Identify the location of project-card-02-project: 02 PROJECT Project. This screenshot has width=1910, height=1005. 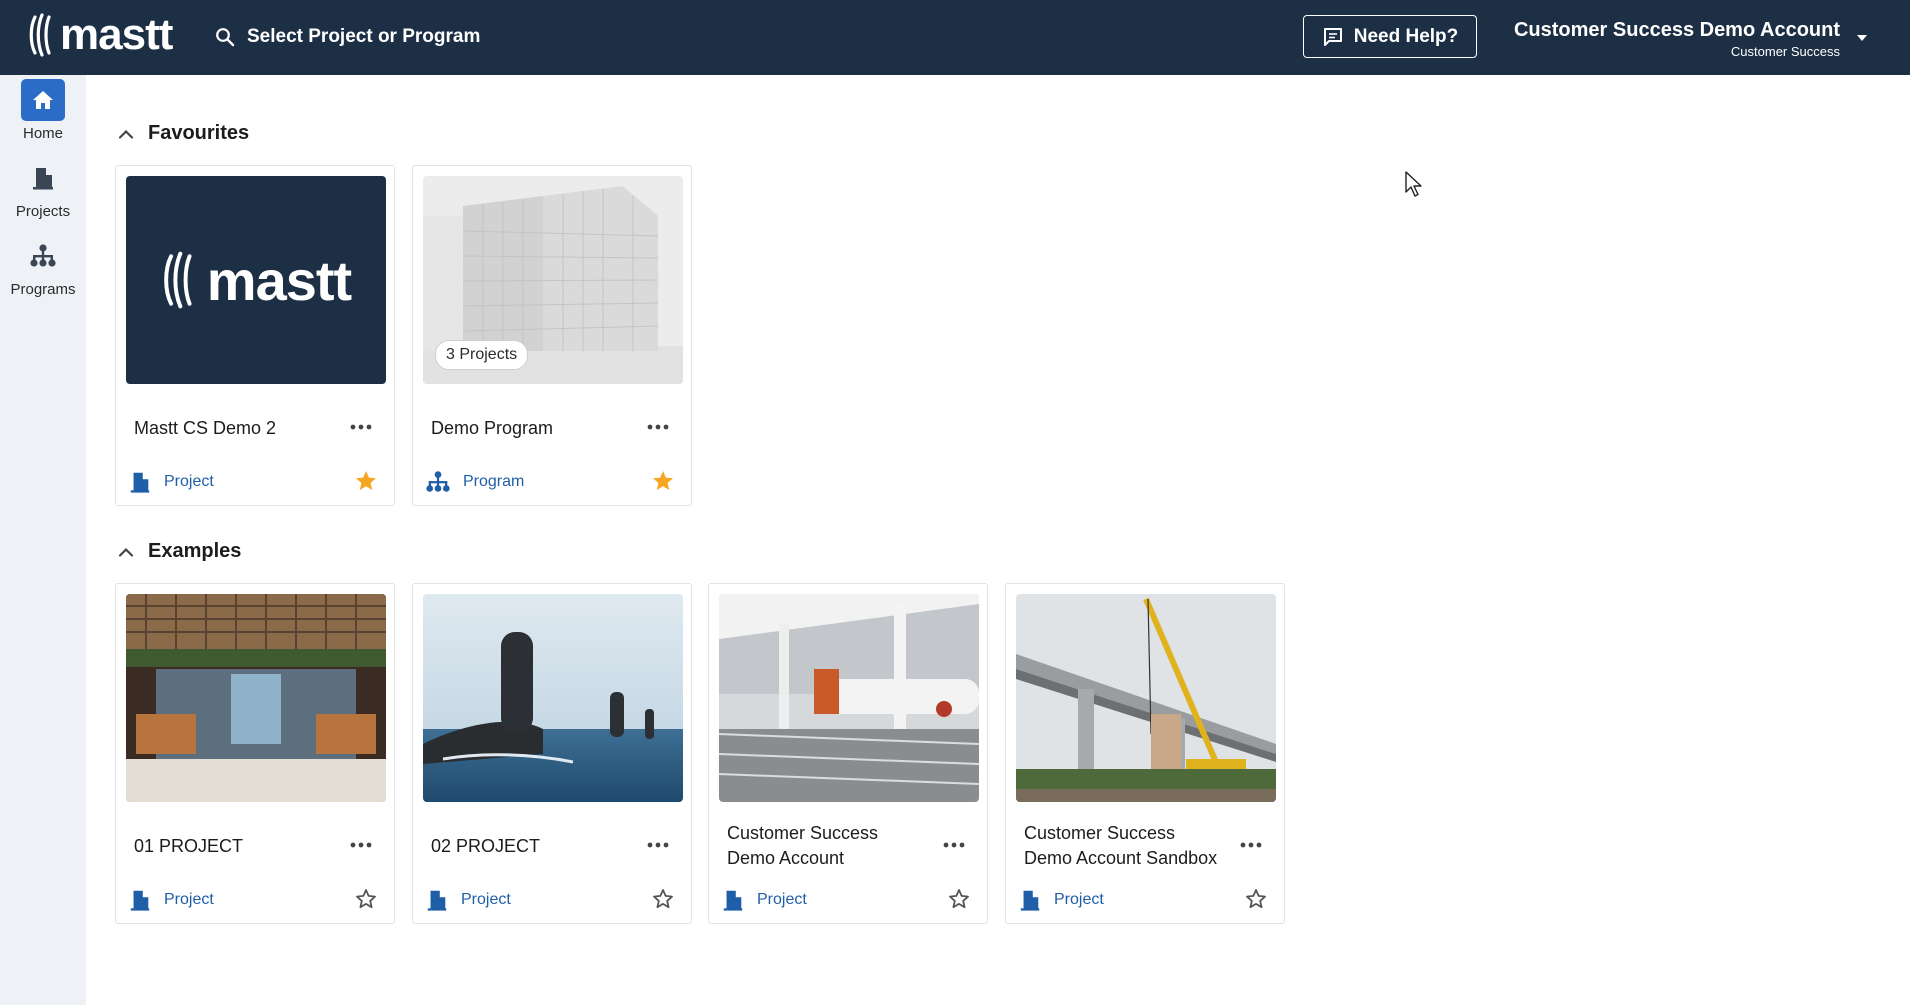
(552, 753).